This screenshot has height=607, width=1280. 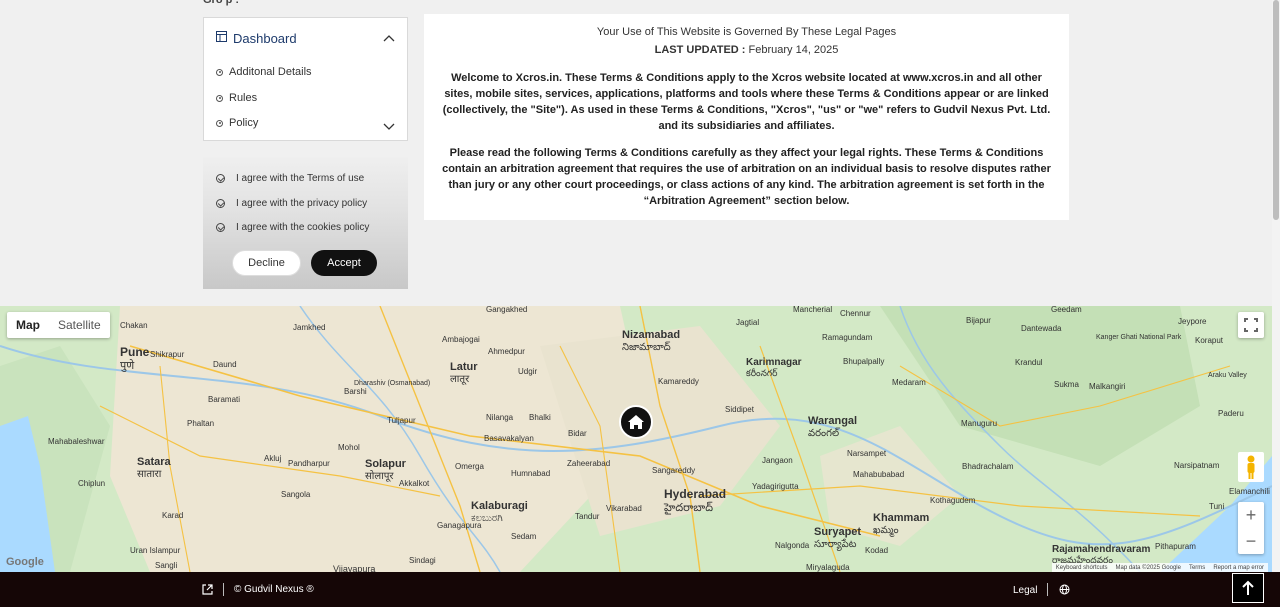 What do you see at coordinates (1029, 362) in the screenshot?
I see `map-city-label: Krandul` at bounding box center [1029, 362].